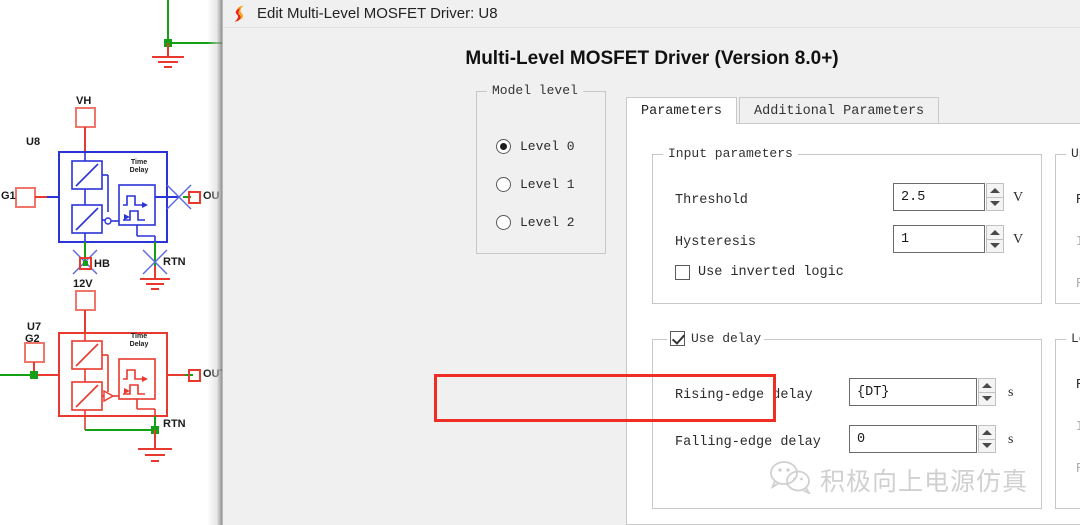 Image resolution: width=1080 pixels, height=525 pixels. Describe the element at coordinates (716, 242) in the screenshot. I see `hysteresis-label: Hysteresis` at that location.